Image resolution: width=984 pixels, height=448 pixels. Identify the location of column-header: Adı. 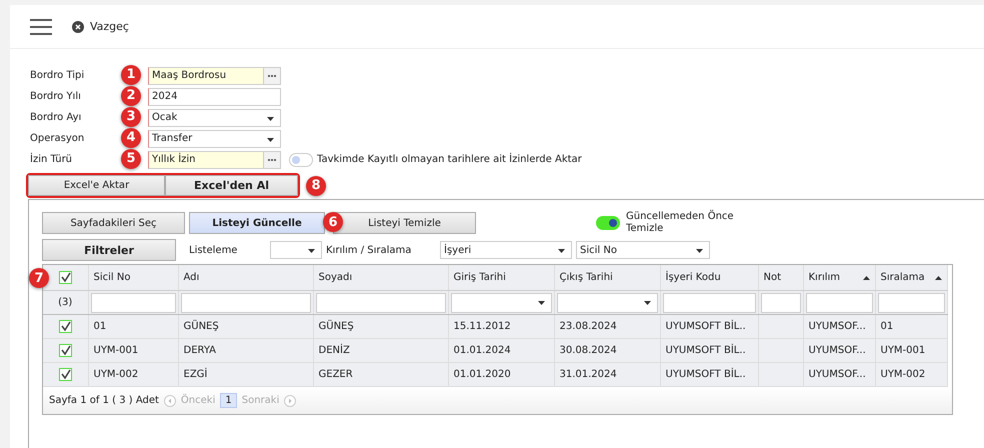
(245, 277).